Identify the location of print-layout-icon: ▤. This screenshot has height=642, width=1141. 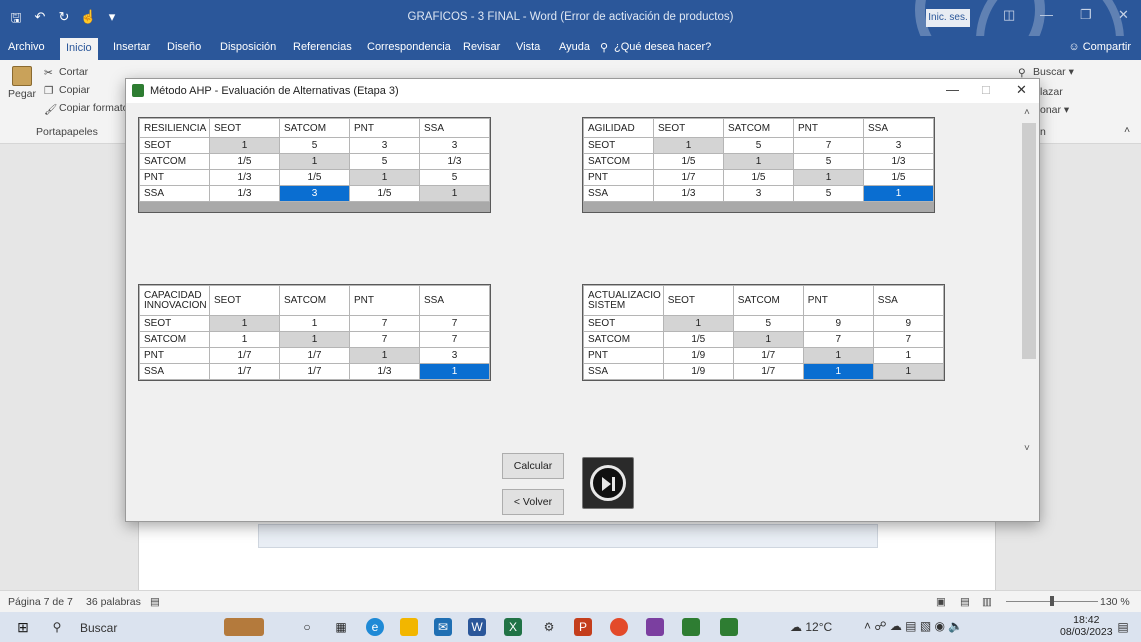
(965, 602).